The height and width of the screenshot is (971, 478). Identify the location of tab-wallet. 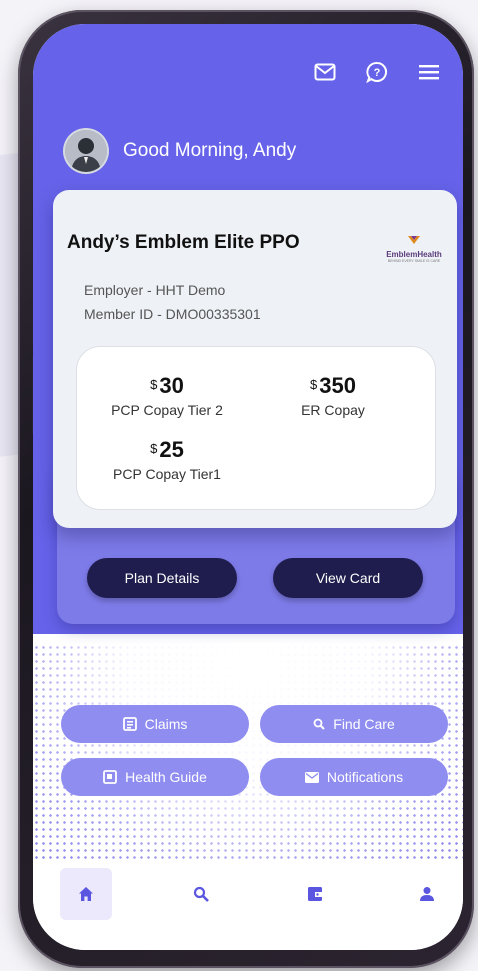
(315, 894).